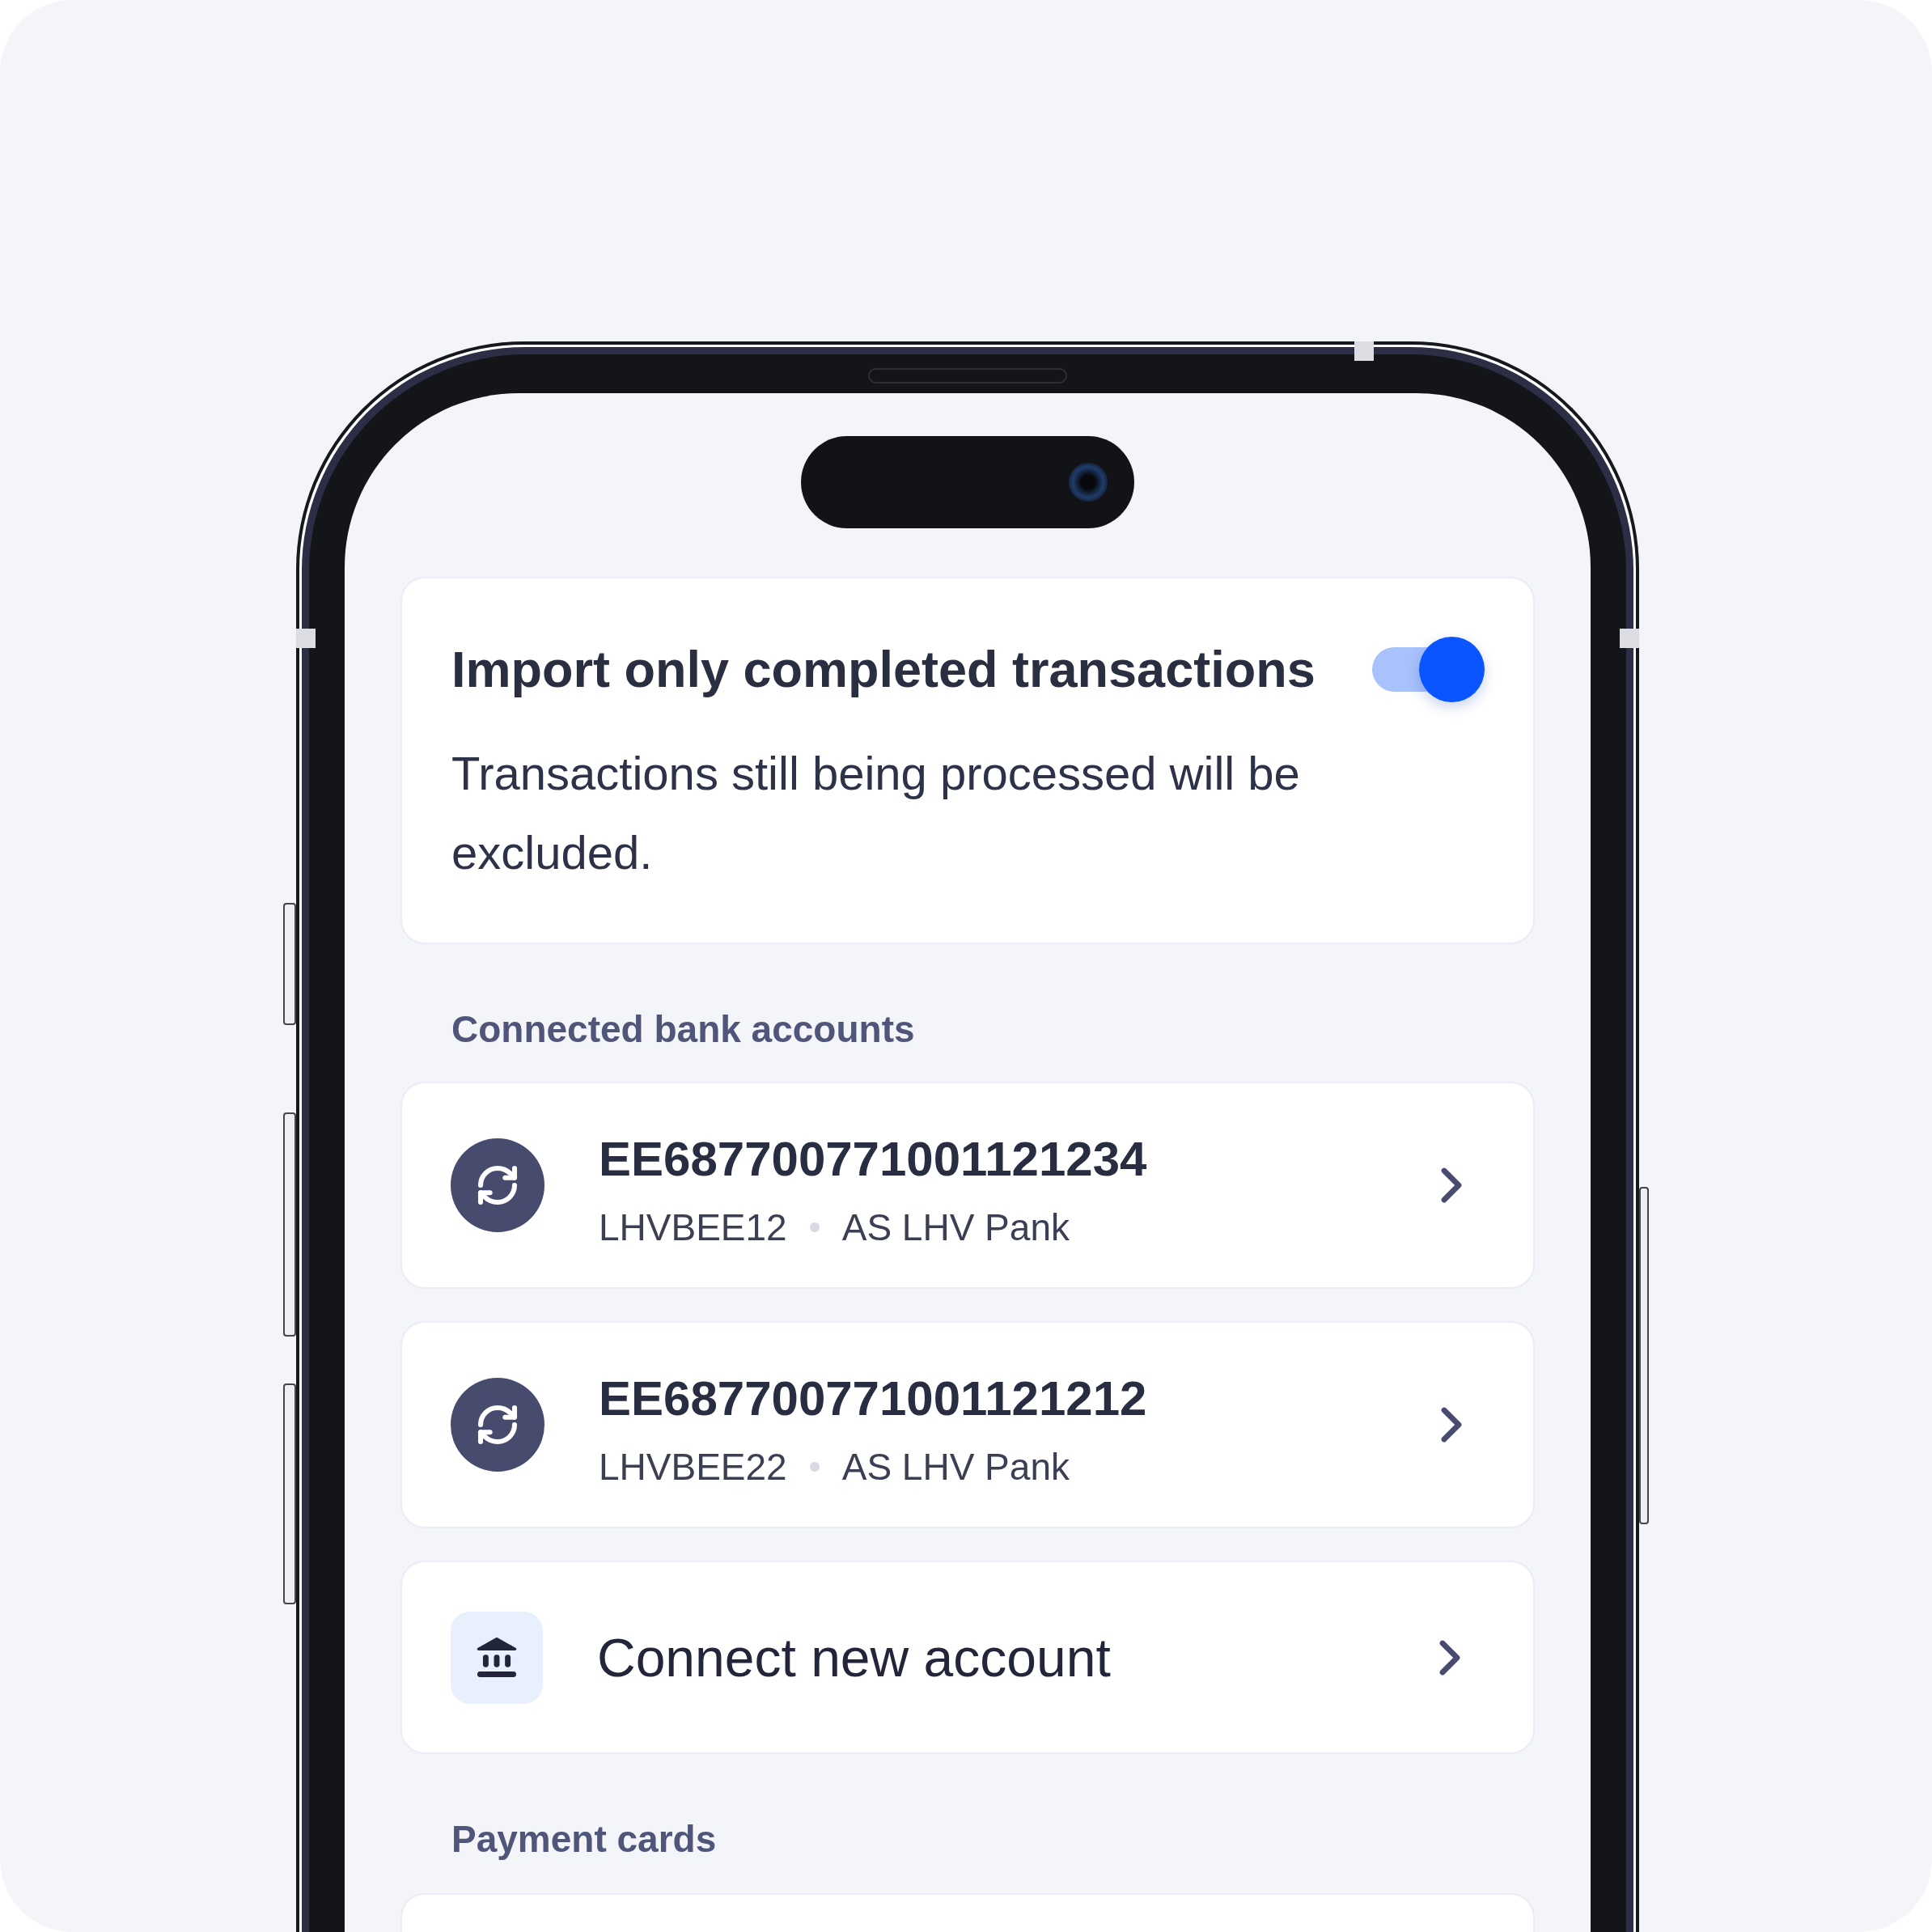  What do you see at coordinates (693, 1467) in the screenshot?
I see `bank-code: LHVBEE22` at bounding box center [693, 1467].